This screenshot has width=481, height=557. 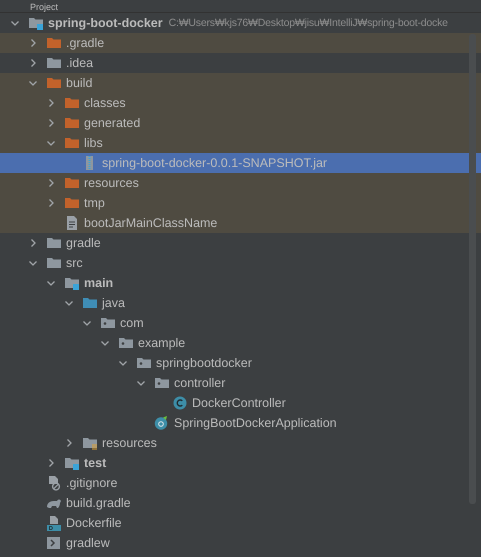 I want to click on tree-item-label: .idea, so click(x=80, y=63).